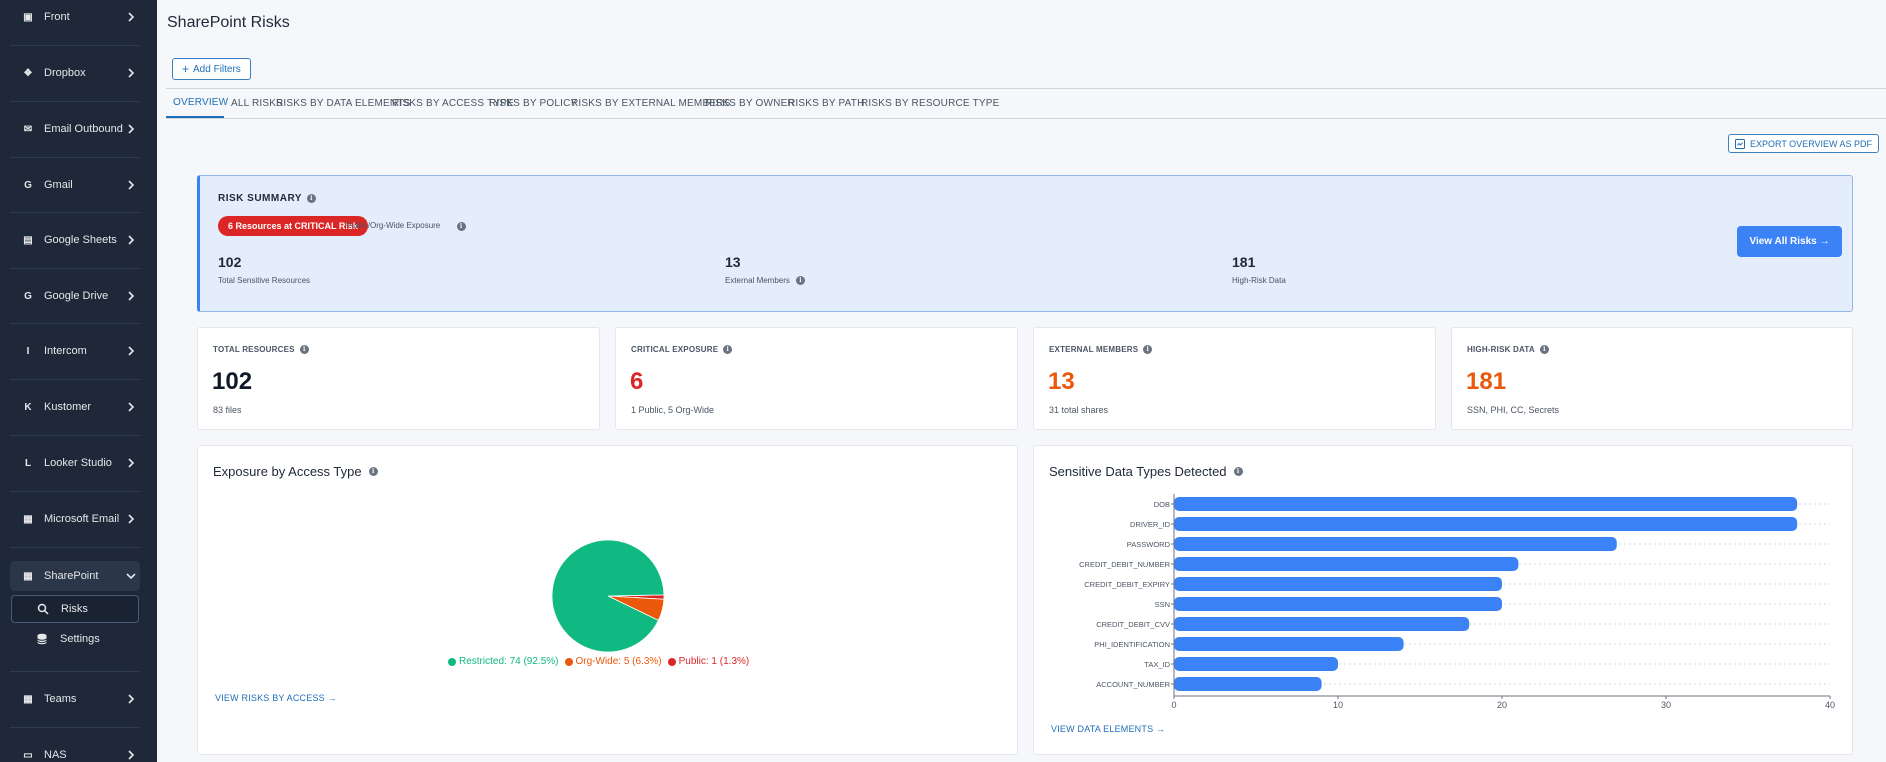 The image size is (1886, 762). Describe the element at coordinates (613, 661) in the screenshot. I see `legend-item: Org-Wide: 5 (6.3%)` at that location.